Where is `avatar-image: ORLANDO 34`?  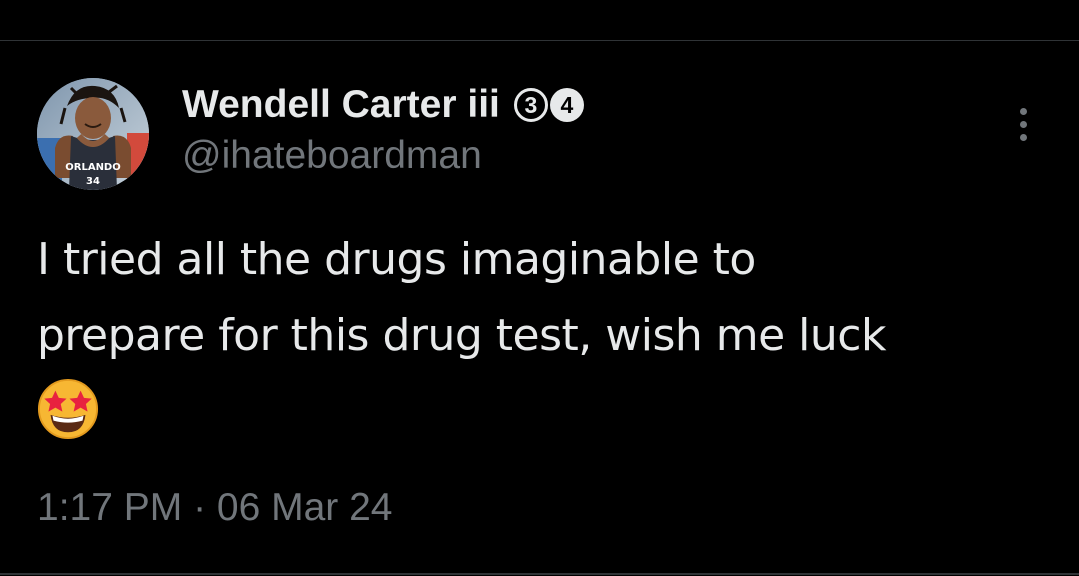 avatar-image: ORLANDO 34 is located at coordinates (93, 134).